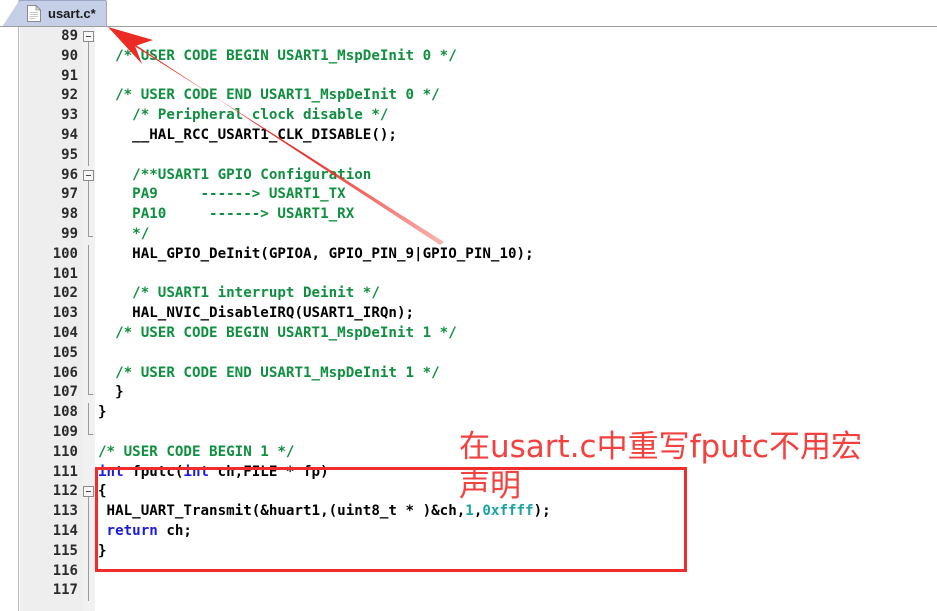 The height and width of the screenshot is (611, 937). Describe the element at coordinates (468, 13) in the screenshot. I see `editor-tab-bar: usart.c*` at that location.